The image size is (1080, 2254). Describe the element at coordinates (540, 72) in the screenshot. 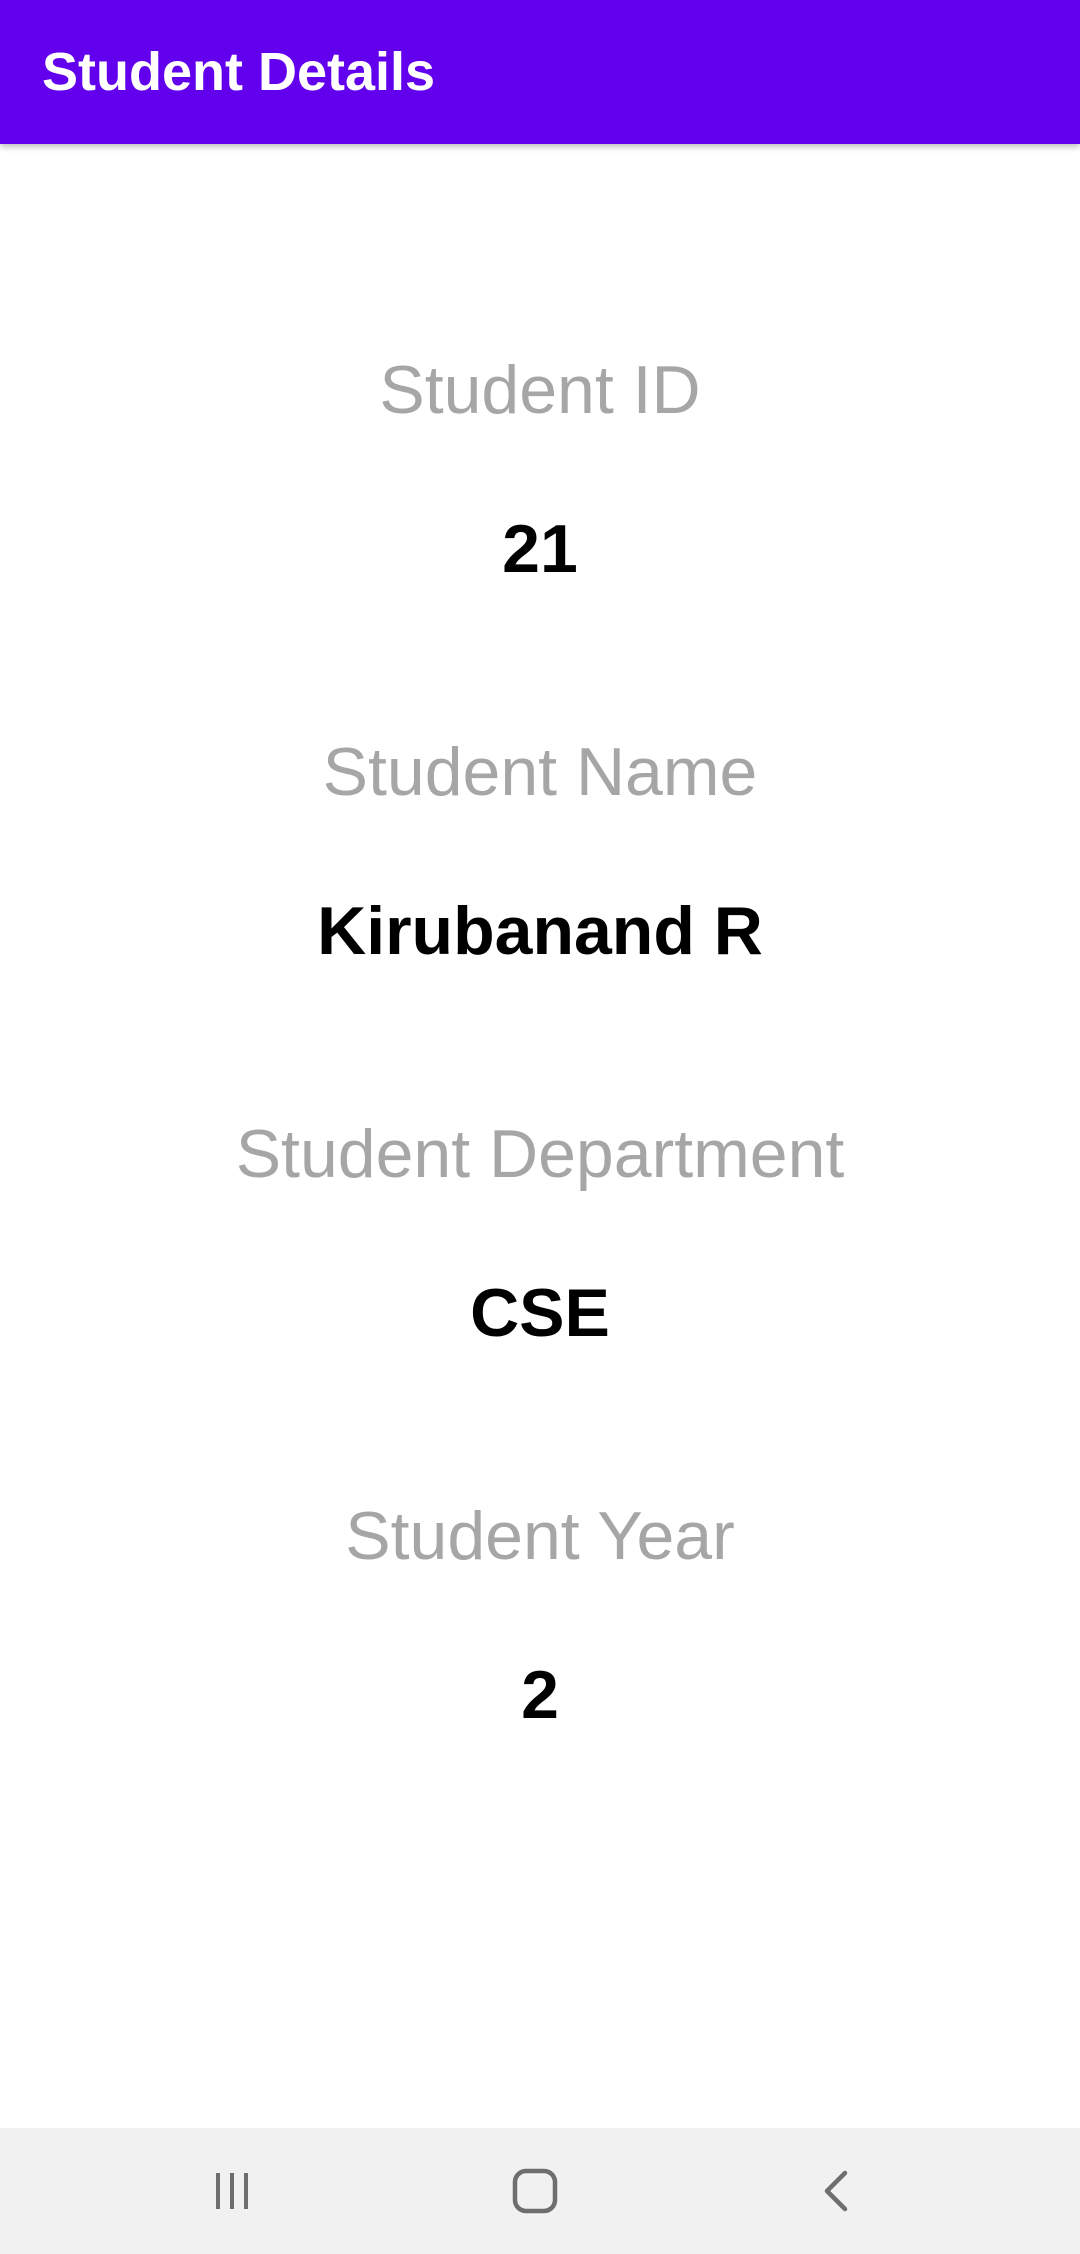

I see `app-bar: Student Details` at that location.